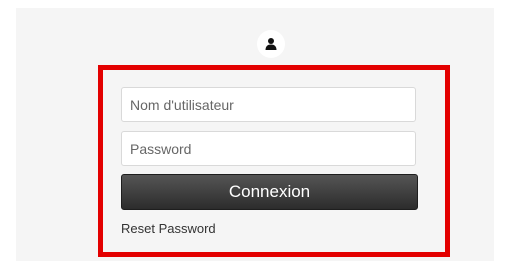 The width and height of the screenshot is (509, 261). I want to click on reset-password-link: Reset Password, so click(168, 228).